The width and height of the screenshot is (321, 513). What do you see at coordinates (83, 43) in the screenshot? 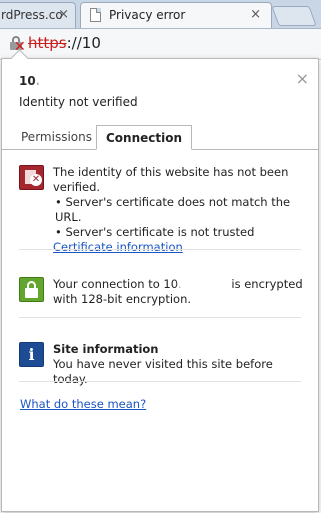
I see `url-host: ://10` at bounding box center [83, 43].